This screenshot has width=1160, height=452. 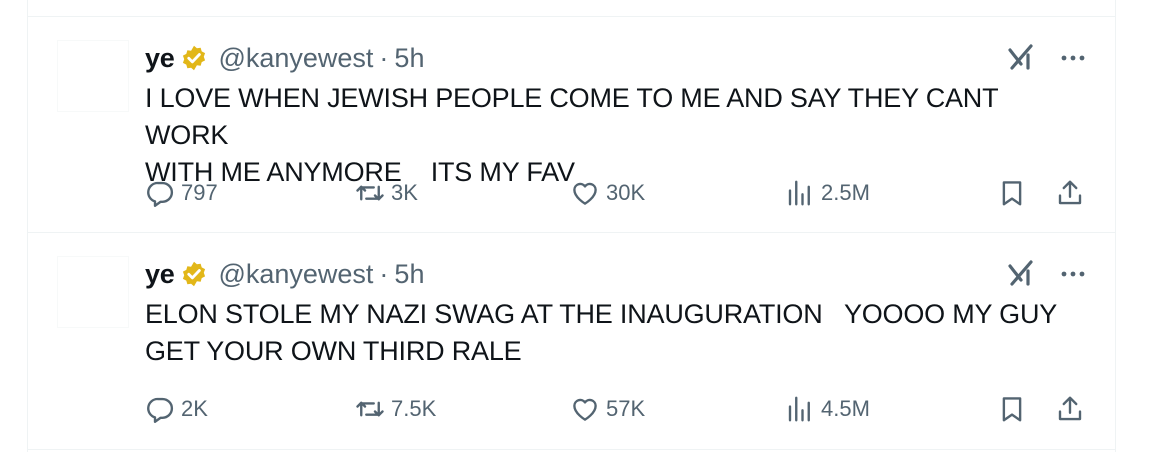 I want to click on like-count: 30K, so click(x=626, y=192).